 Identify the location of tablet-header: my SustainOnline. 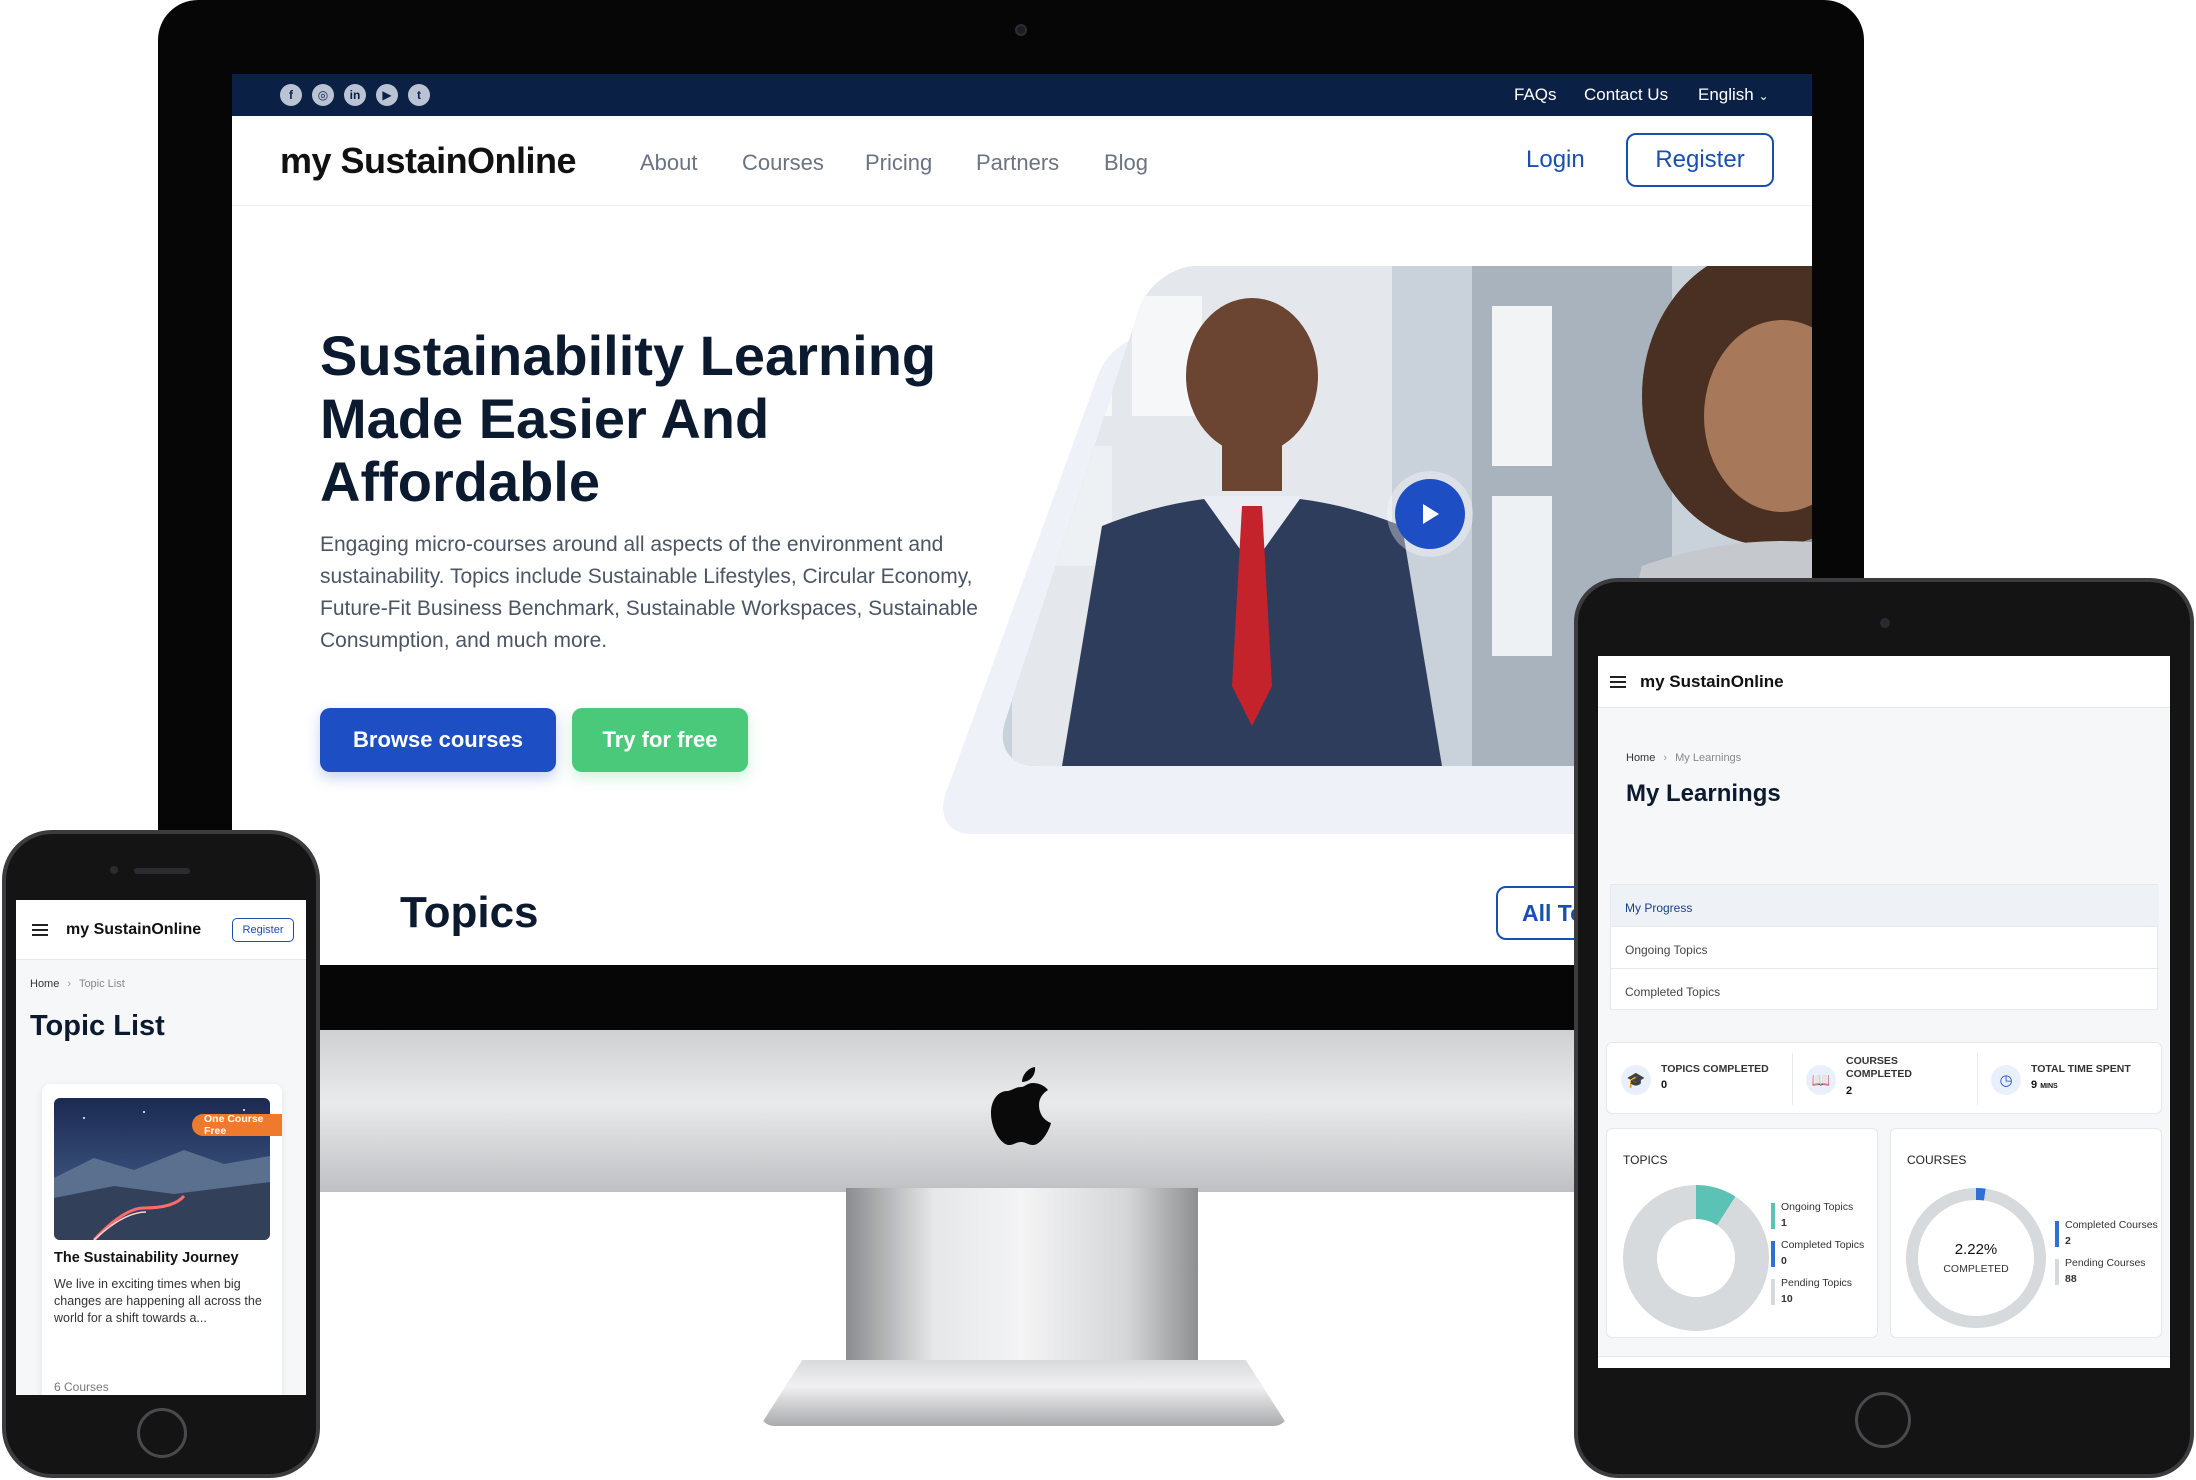
(1884, 682).